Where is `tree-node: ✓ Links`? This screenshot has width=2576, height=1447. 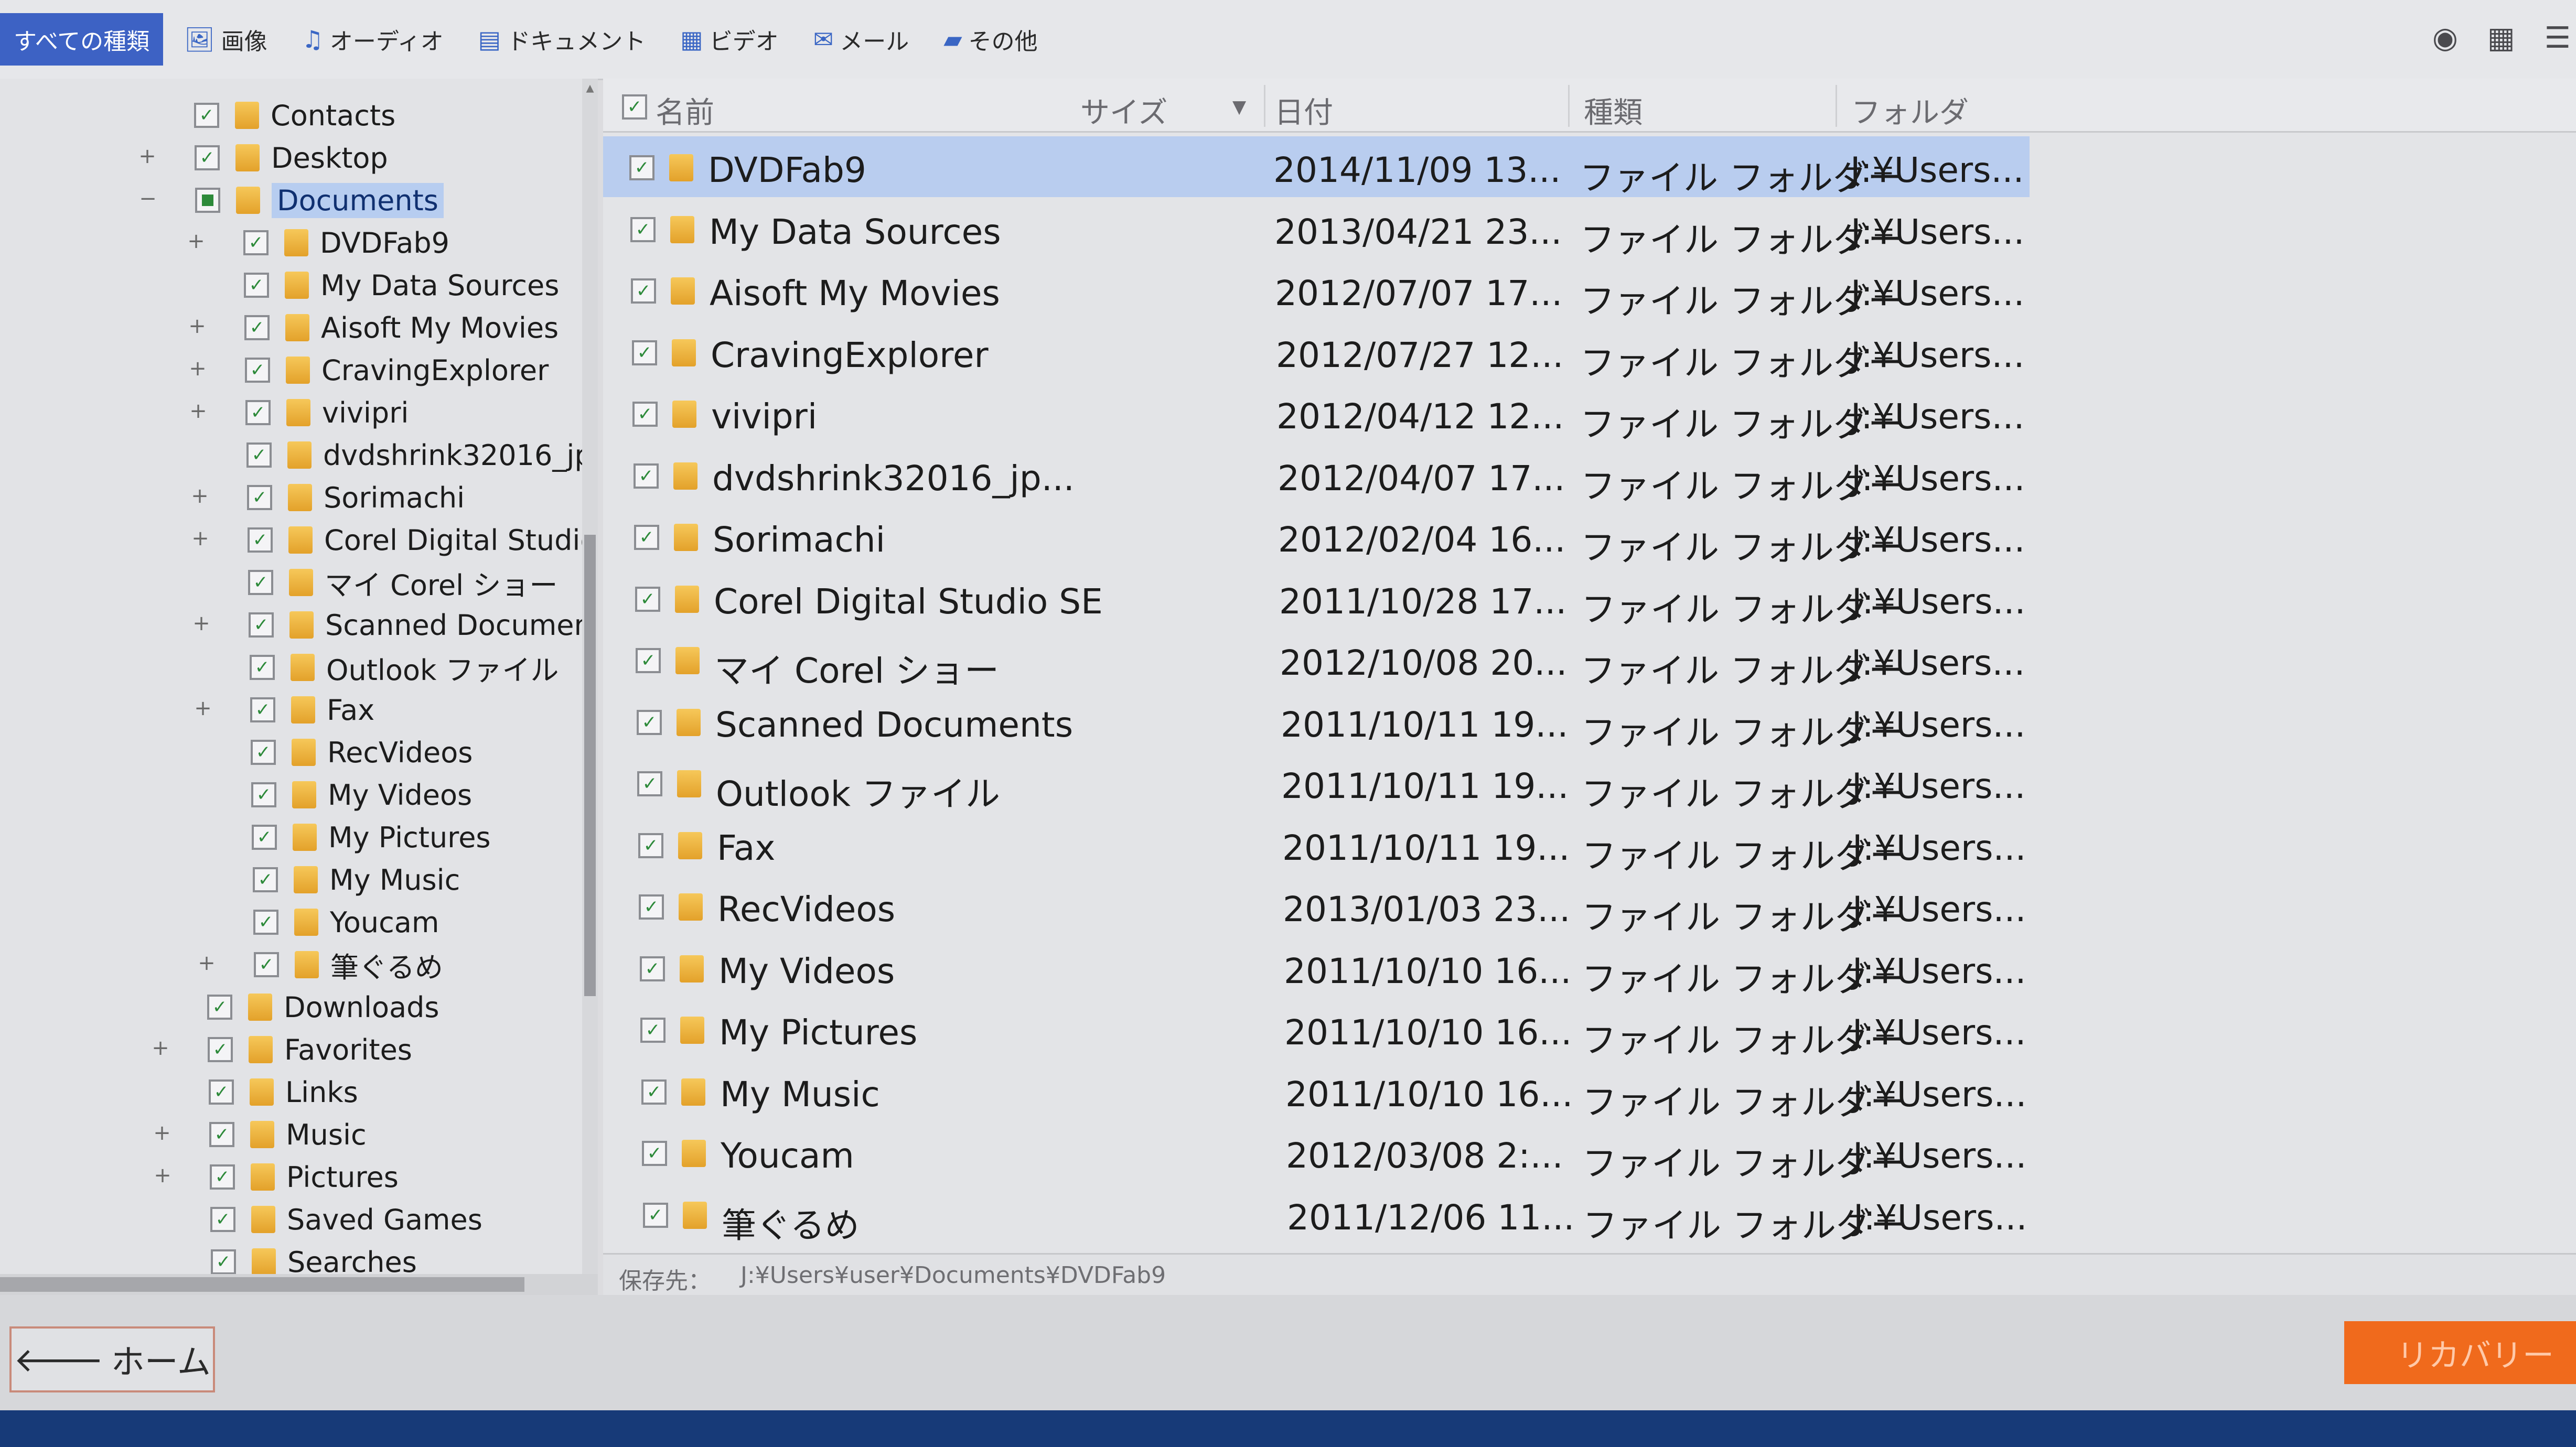 tree-node: ✓ Links is located at coordinates (283, 1092).